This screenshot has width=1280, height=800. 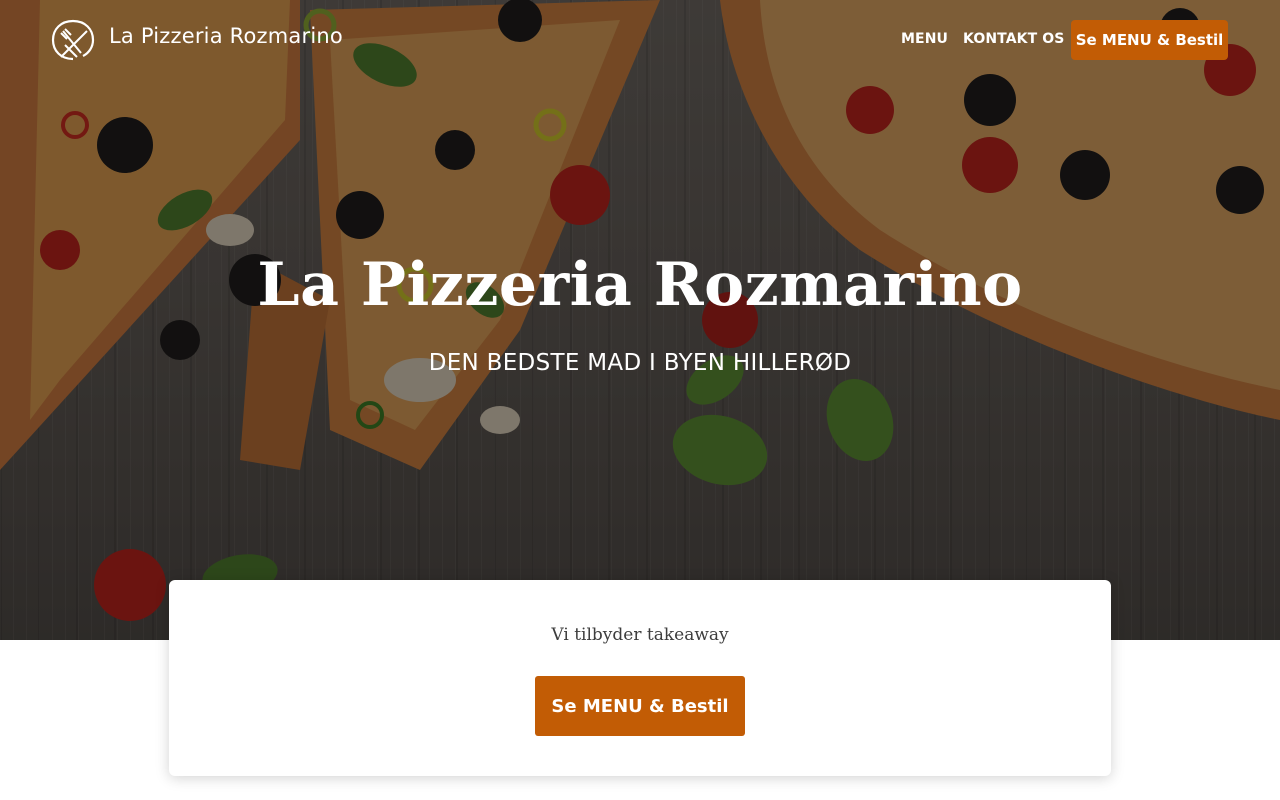 What do you see at coordinates (924, 39) in the screenshot?
I see `nav-link-menu: MENU` at bounding box center [924, 39].